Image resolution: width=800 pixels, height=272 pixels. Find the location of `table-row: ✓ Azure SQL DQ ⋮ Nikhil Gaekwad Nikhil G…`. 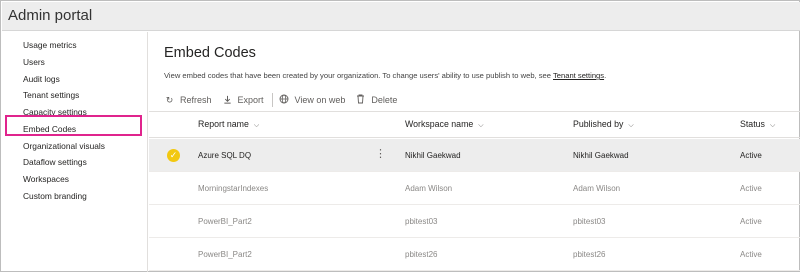

table-row: ✓ Azure SQL DQ ⋮ Nikhil Gaekwad Nikhil G… is located at coordinates (474, 155).